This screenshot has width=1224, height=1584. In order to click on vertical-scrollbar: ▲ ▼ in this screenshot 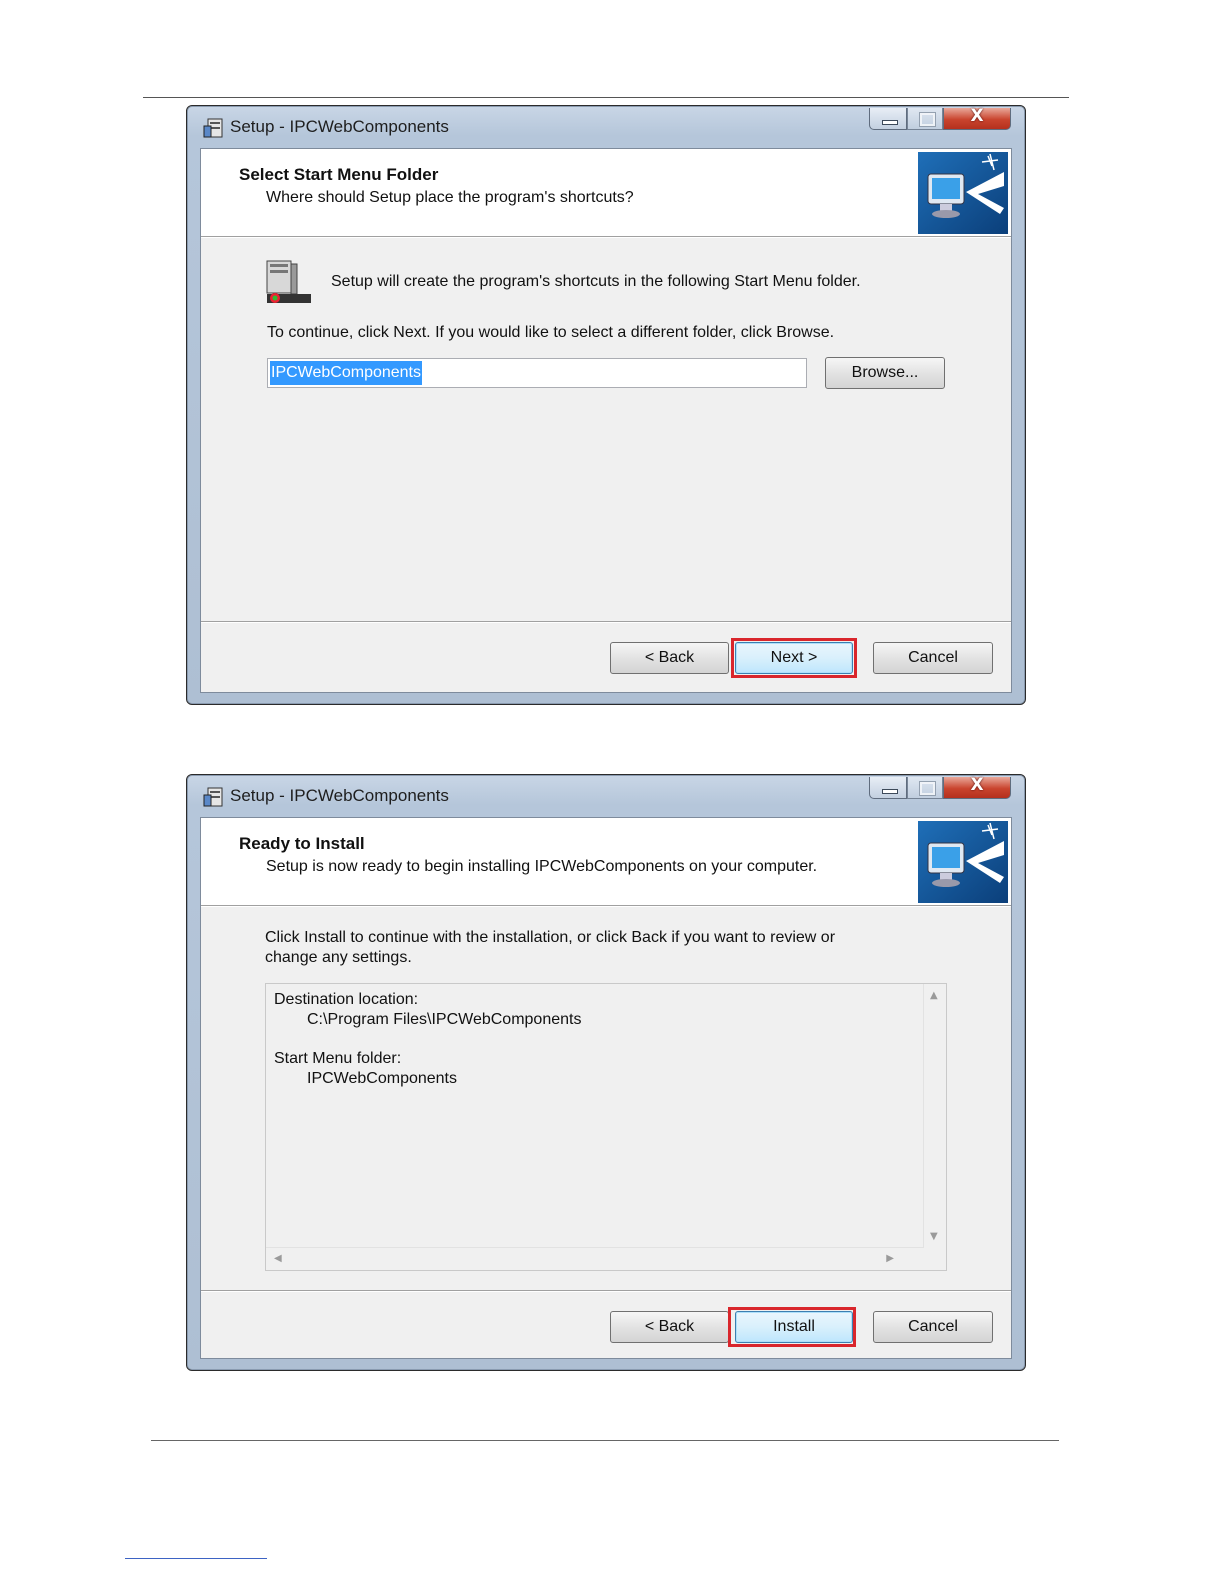, I will do `click(934, 1116)`.